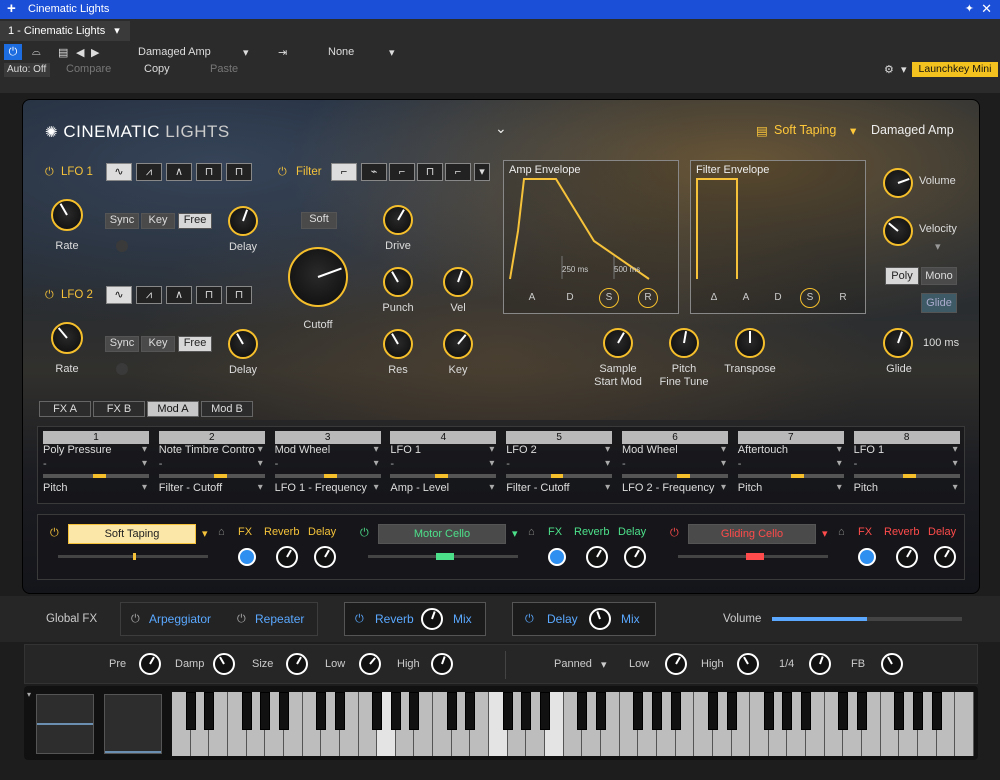 This screenshot has height=780, width=1000. What do you see at coordinates (180, 619) in the screenshot?
I see `arpeggiator-button: Arpeggiator` at bounding box center [180, 619].